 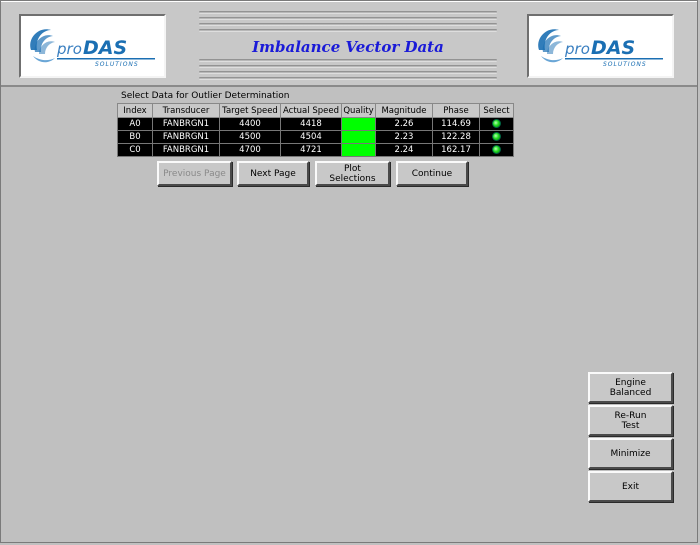 I want to click on col-header-transducer: Transducer, so click(x=186, y=110).